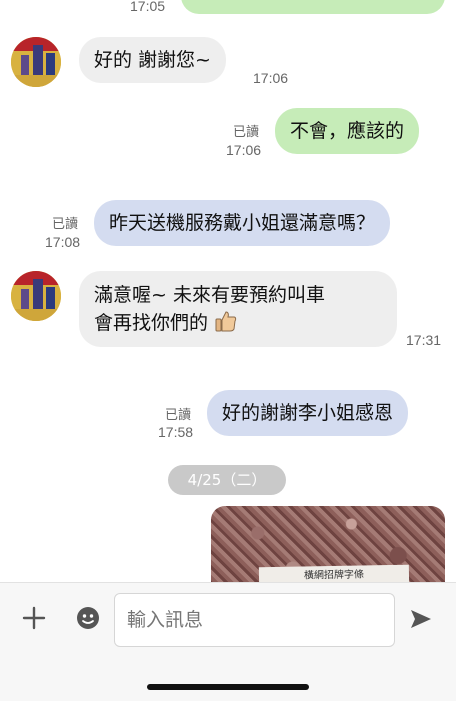  What do you see at coordinates (152, 60) in the screenshot?
I see `message-bubble-incoming: 好的 謝謝您~` at bounding box center [152, 60].